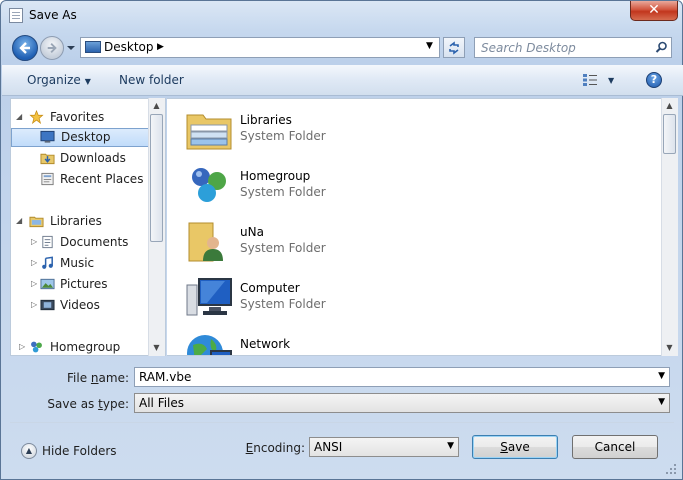  I want to click on chevron-up-icon: ▲, so click(29, 451).